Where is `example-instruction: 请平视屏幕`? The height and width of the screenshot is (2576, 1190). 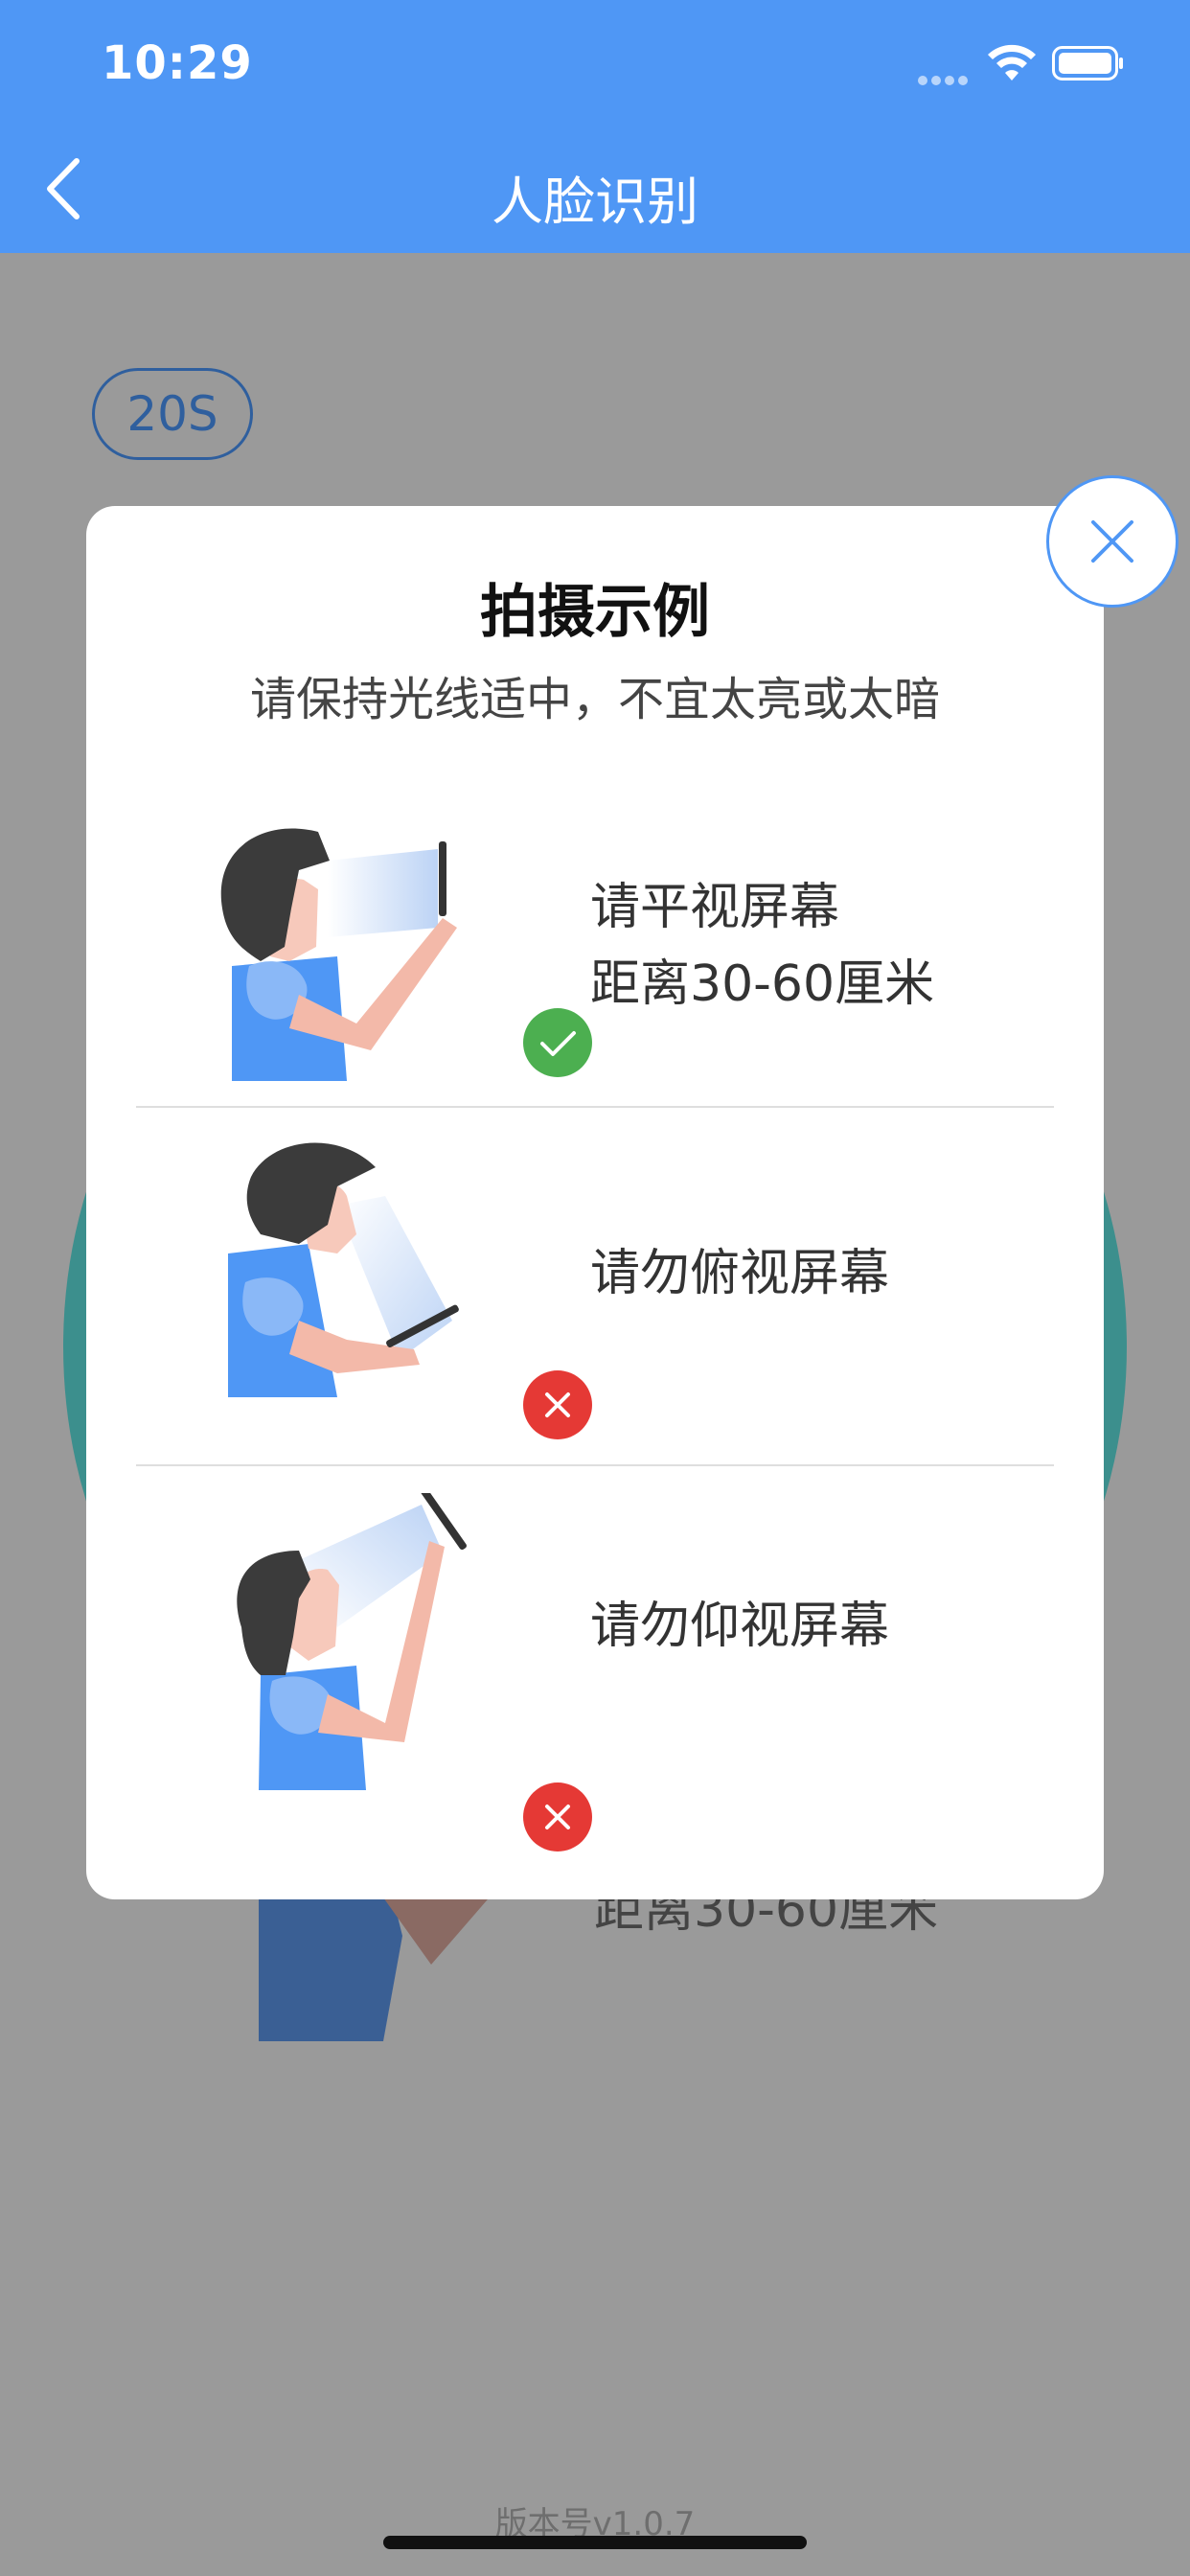 example-instruction: 请平视屏幕 is located at coordinates (715, 907).